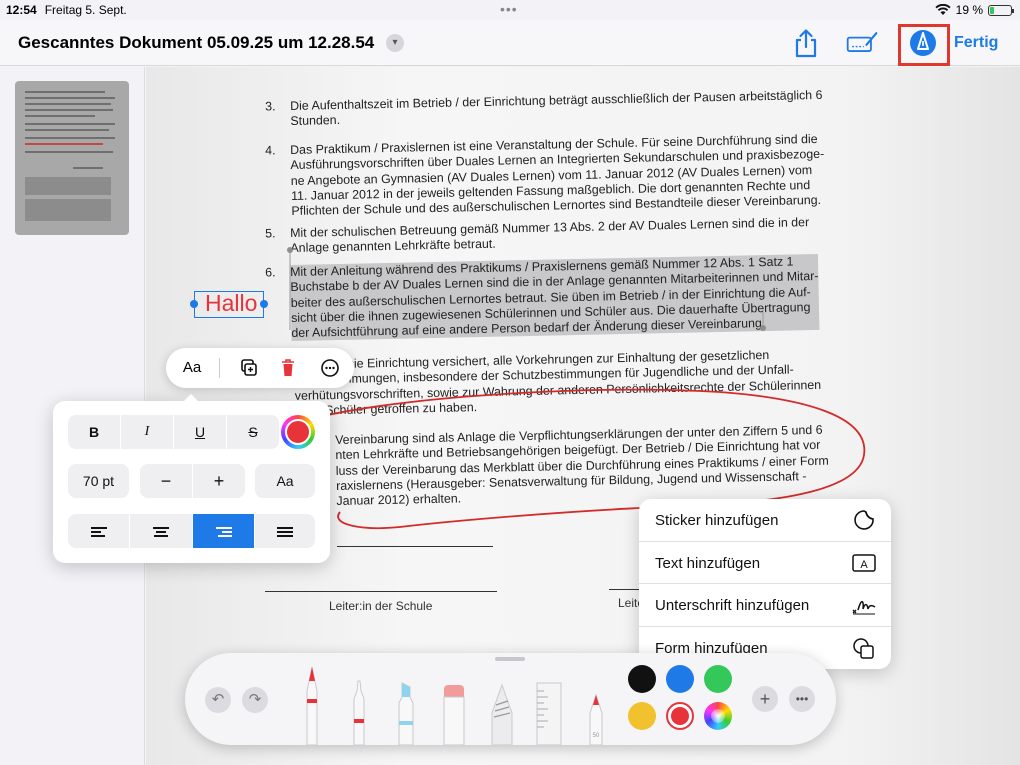 This screenshot has width=1020, height=765. I want to click on signature-label-school: Leiter:in der Schule, so click(381, 606).